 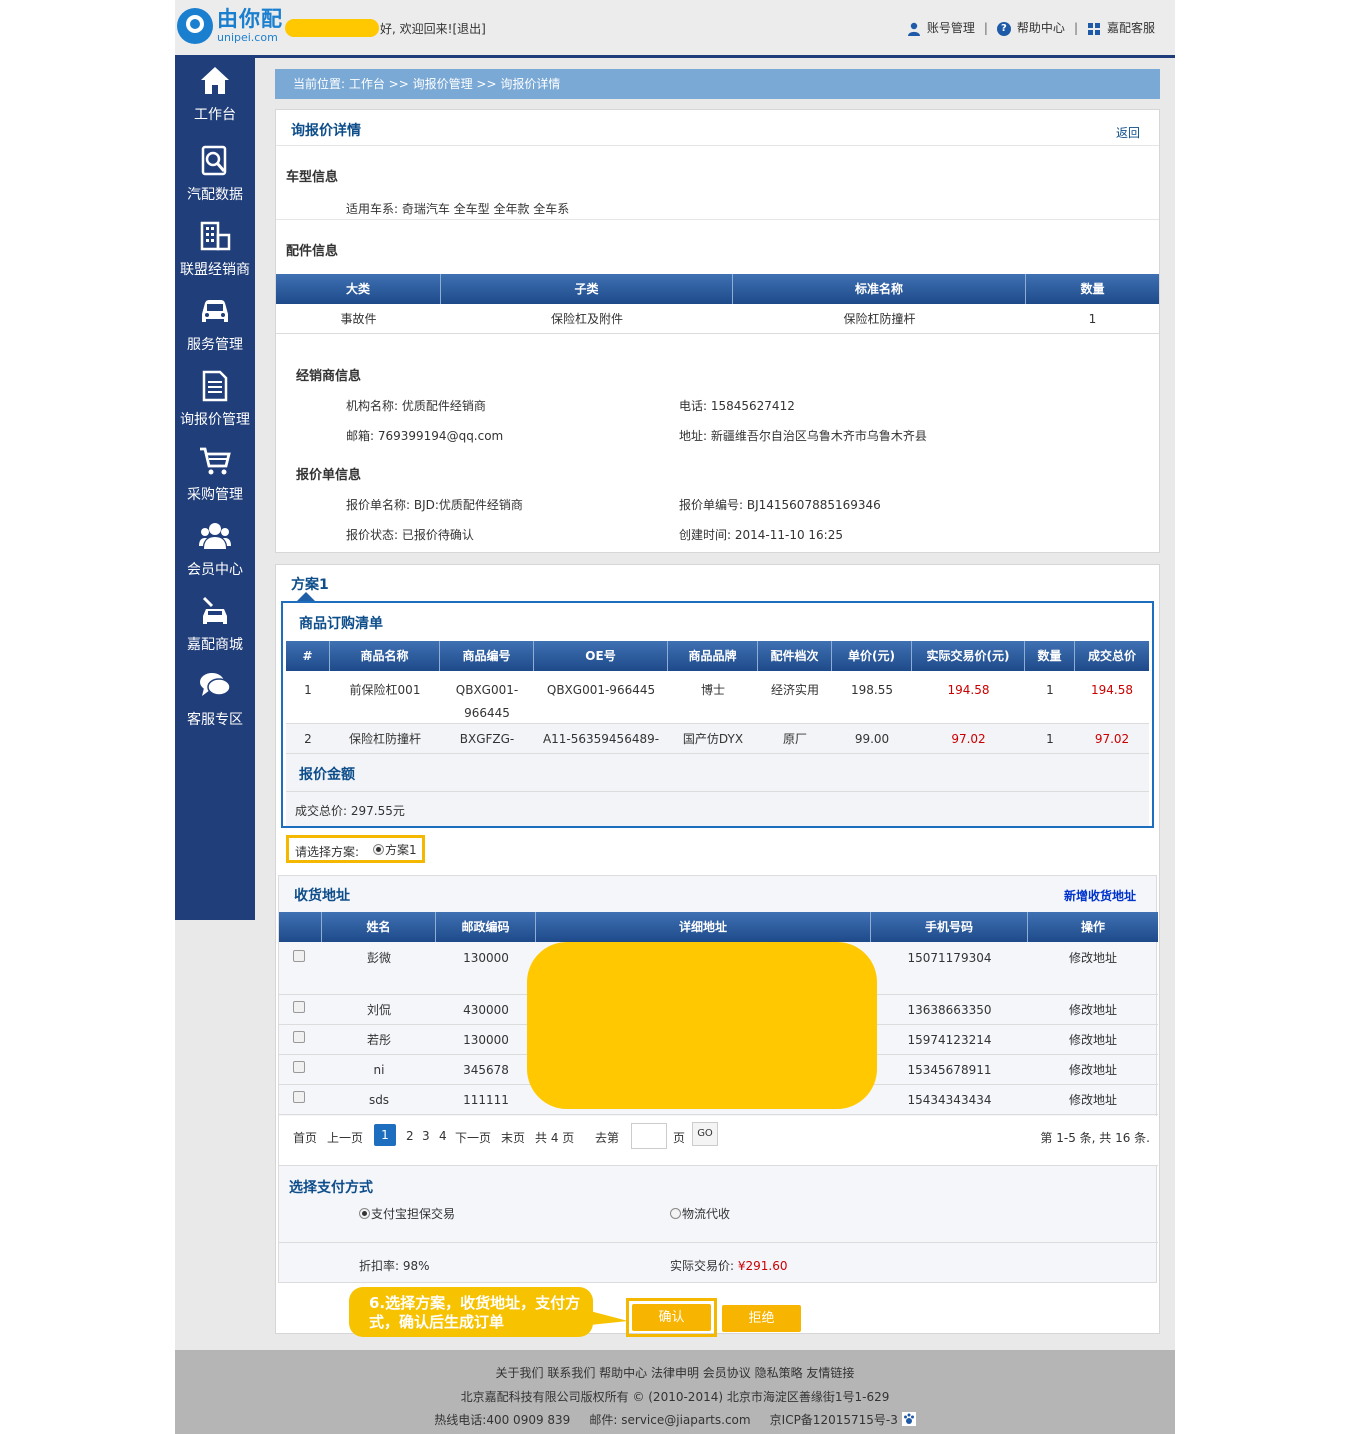 What do you see at coordinates (327, 852) in the screenshot?
I see `choose-plan-label: 请选择方案:` at bounding box center [327, 852].